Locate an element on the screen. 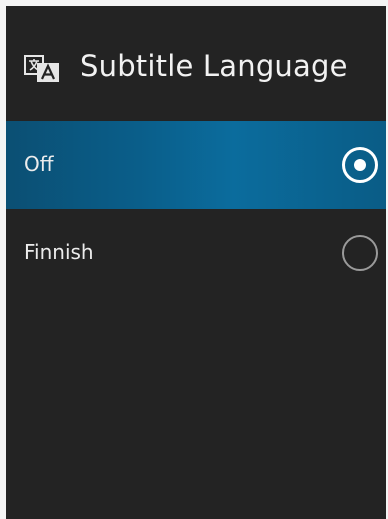 Image resolution: width=388 pixels, height=519 pixels. radio-button-selected is located at coordinates (360, 165).